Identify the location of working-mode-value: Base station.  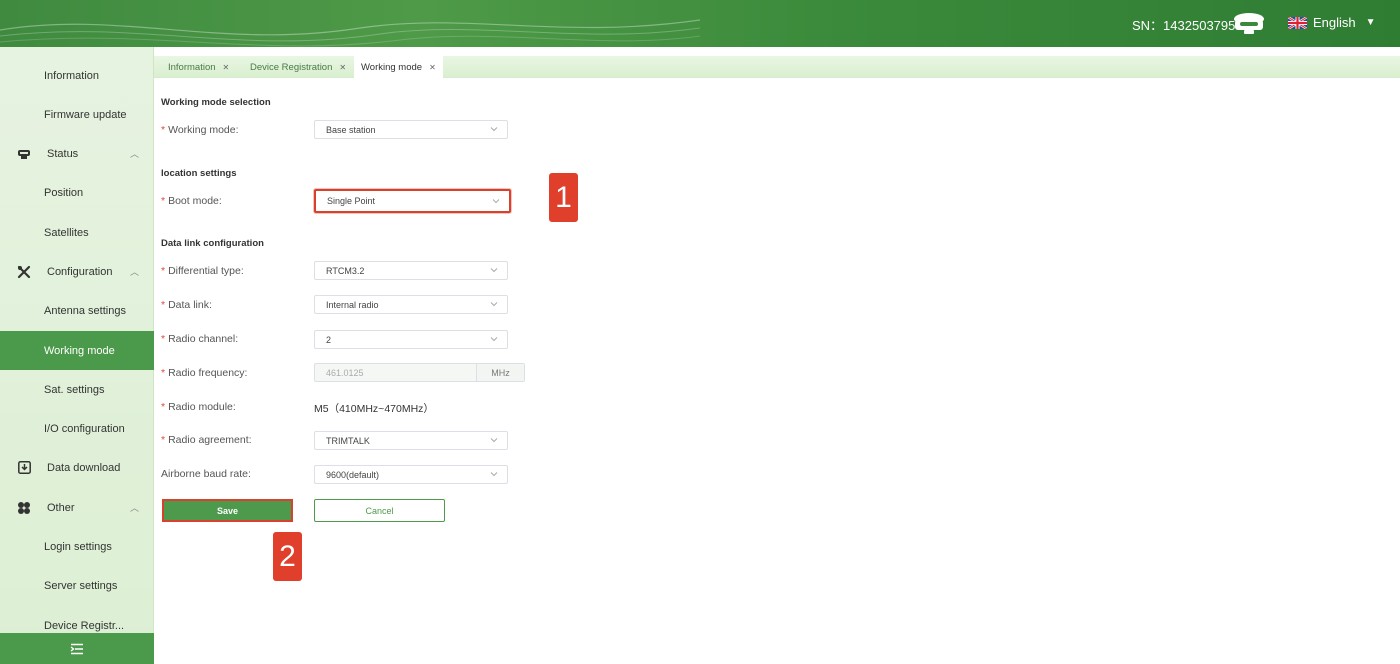
(351, 129).